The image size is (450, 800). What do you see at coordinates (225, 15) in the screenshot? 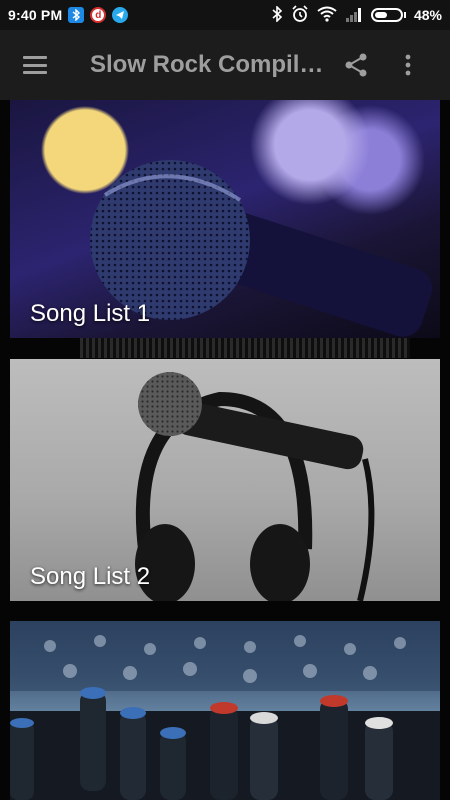
I see `status-bar: 9:40 PM d 48%` at bounding box center [225, 15].